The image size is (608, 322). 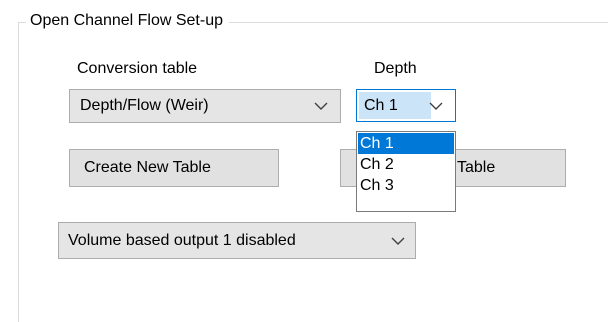 I want to click on depth-label: Depth, so click(x=395, y=68).